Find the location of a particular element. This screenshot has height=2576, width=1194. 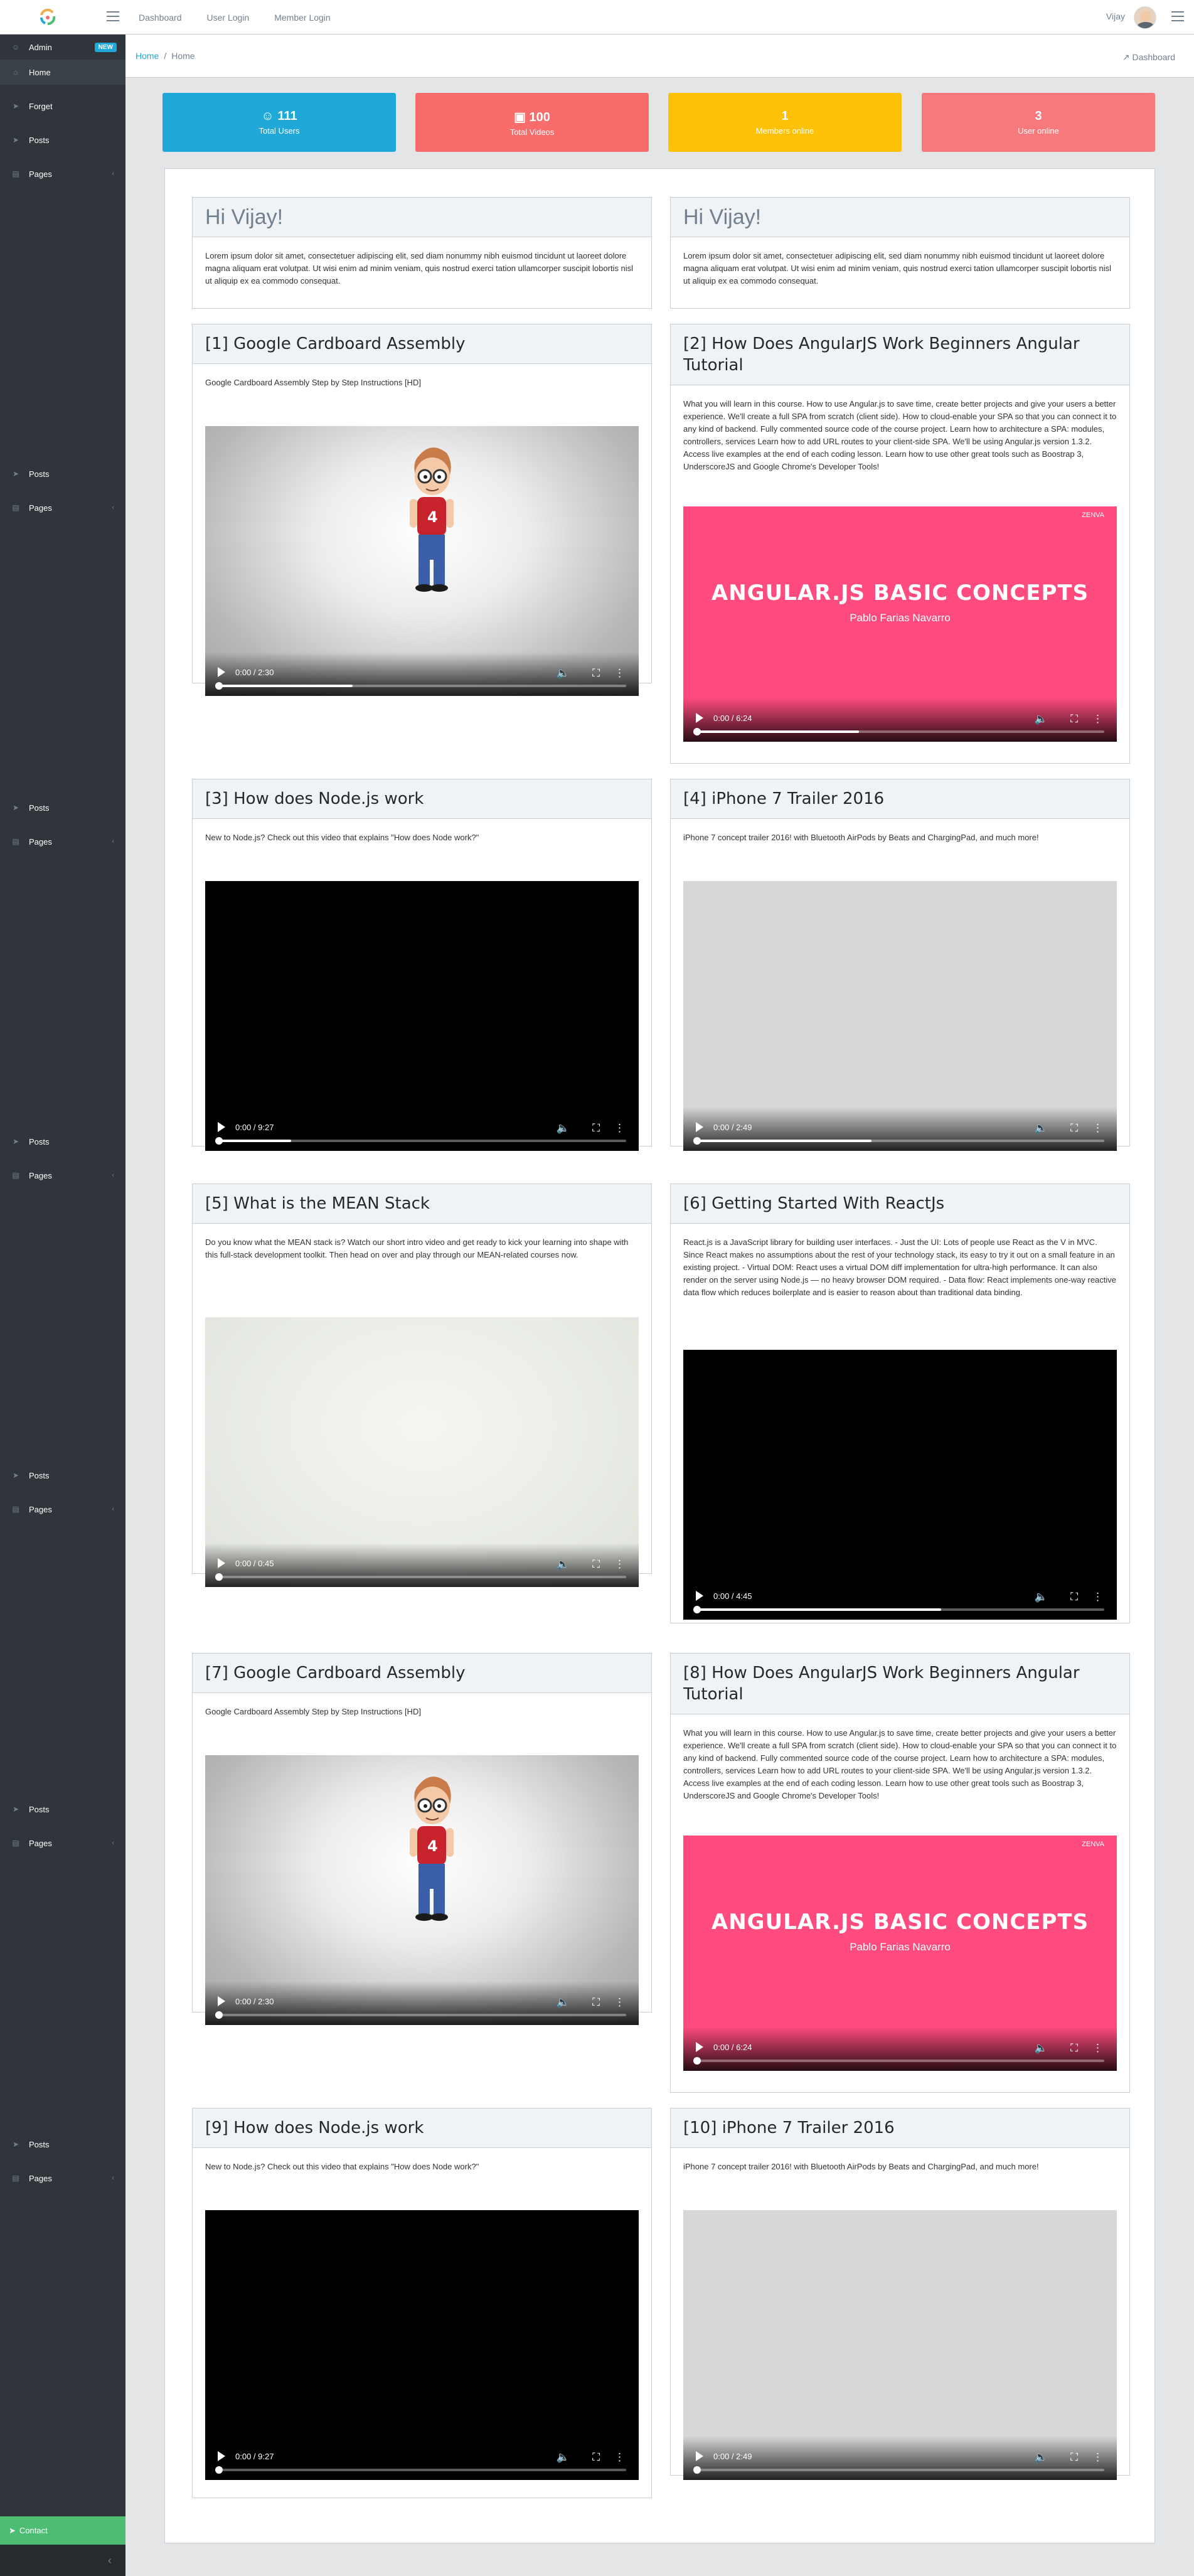

nav-link-user-login: User Login is located at coordinates (228, 18).